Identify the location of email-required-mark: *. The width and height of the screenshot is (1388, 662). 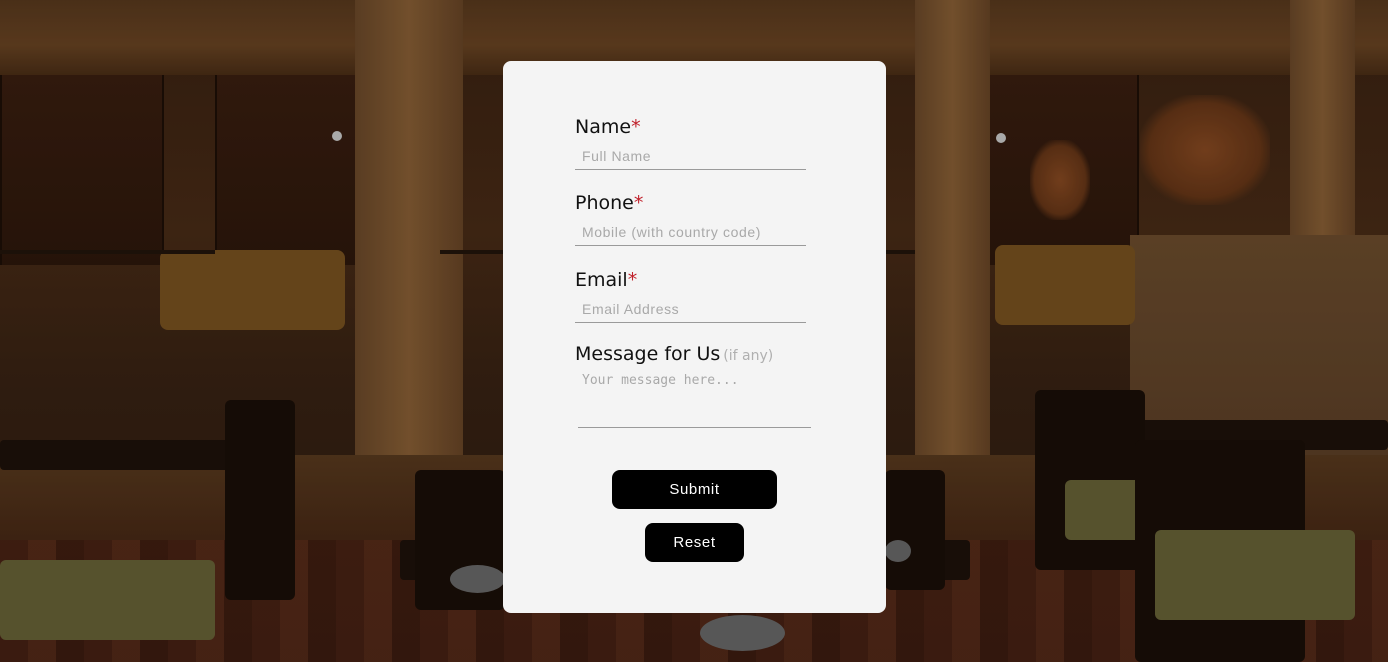
(632, 280).